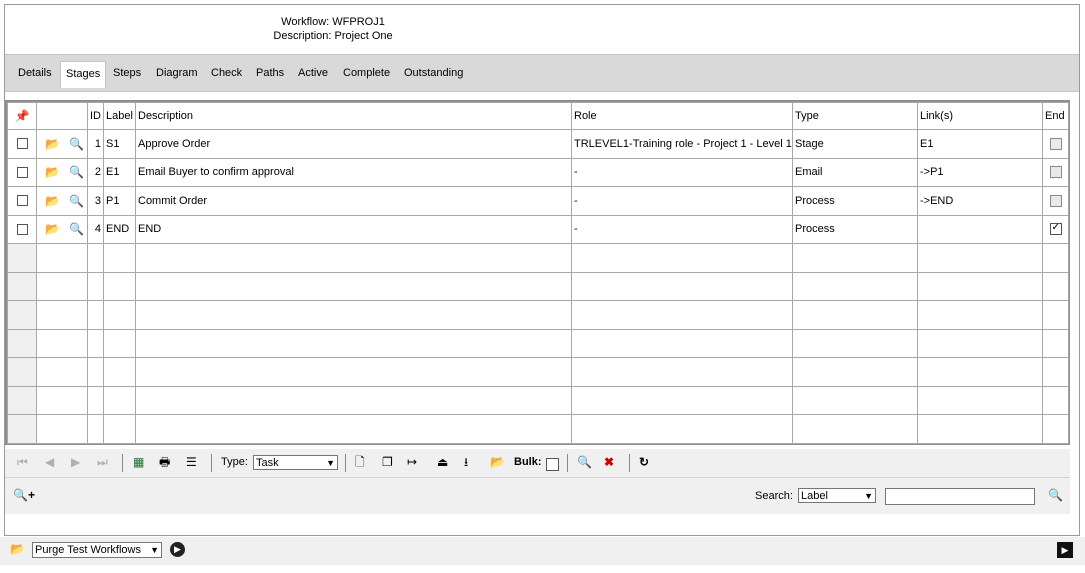 The image size is (1085, 573). Describe the element at coordinates (24, 495) in the screenshot. I see `zoom-add-icon: 🔍+` at that location.